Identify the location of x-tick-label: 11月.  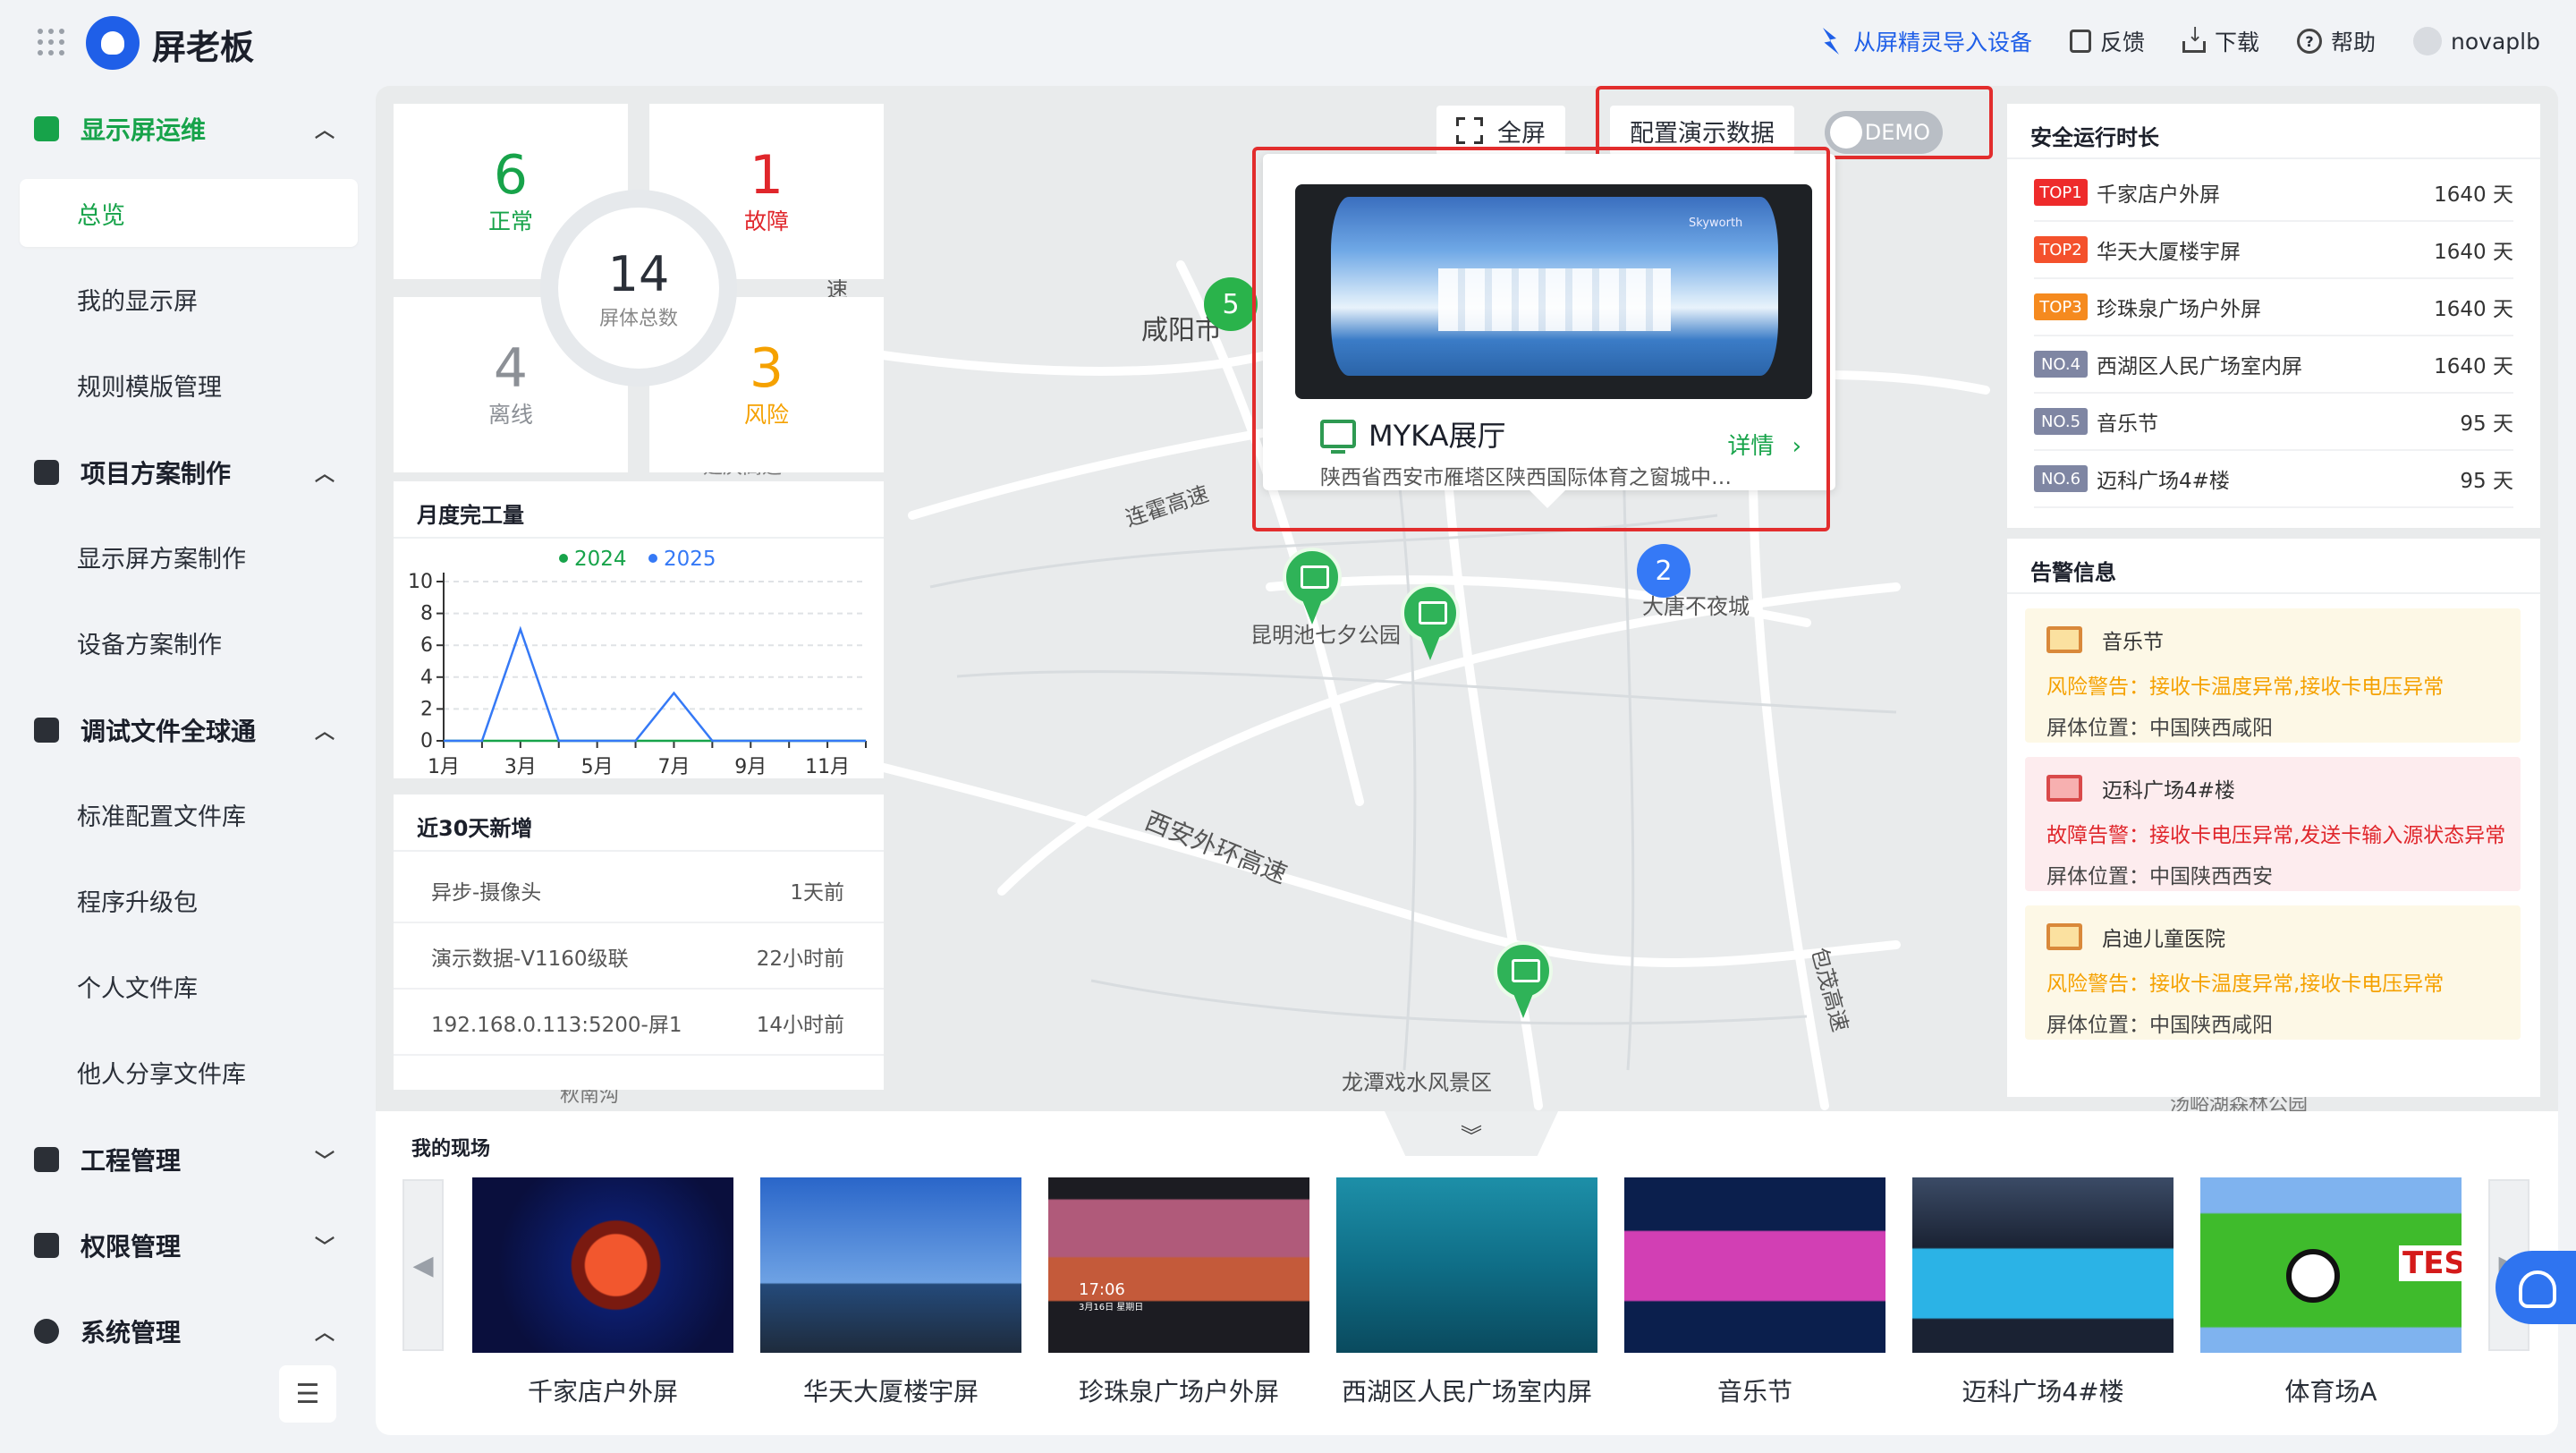
(827, 767).